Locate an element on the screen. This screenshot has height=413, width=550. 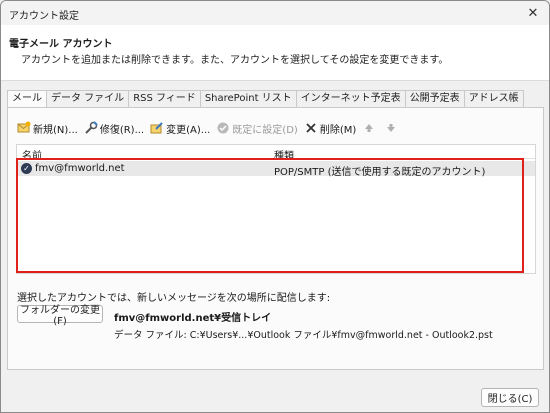
change-folder-button: フォルダーの変更(F) is located at coordinates (60, 316).